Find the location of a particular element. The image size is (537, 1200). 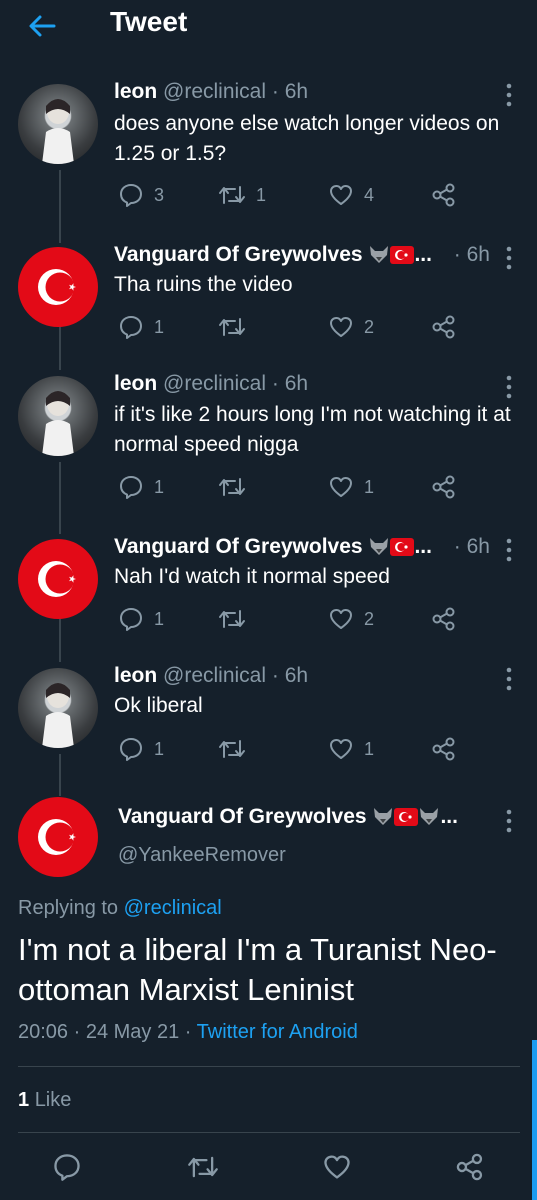

replying-to-link: @reclinical is located at coordinates (173, 908).